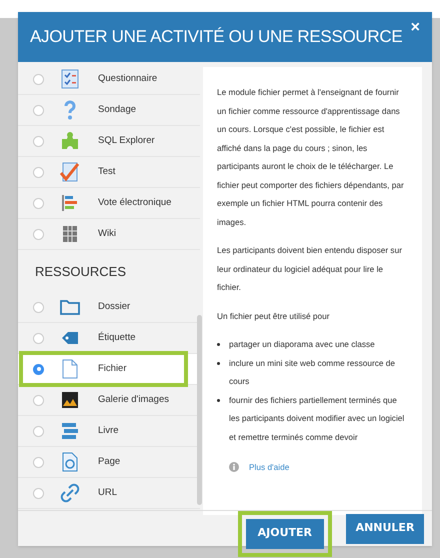  Describe the element at coordinates (199, 410) in the screenshot. I see `scrollbar` at that location.